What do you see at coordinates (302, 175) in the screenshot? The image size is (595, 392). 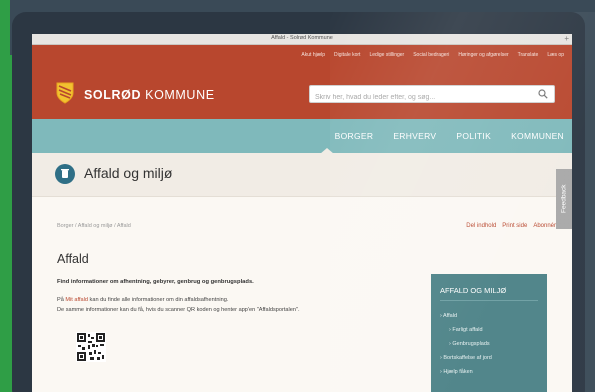 I see `section-banner: Affald og miljø` at bounding box center [302, 175].